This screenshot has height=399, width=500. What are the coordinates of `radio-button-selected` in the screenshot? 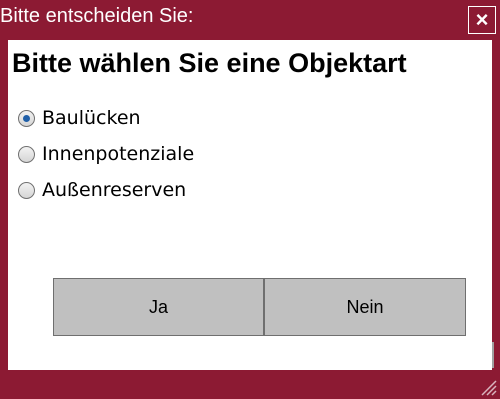 It's located at (26, 118).